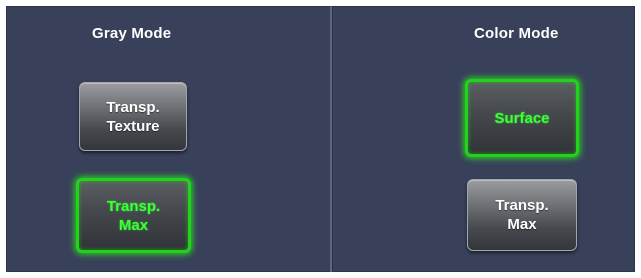 Image resolution: width=641 pixels, height=278 pixels. Describe the element at coordinates (516, 33) in the screenshot. I see `color-mode-heading: Color Mode` at that location.